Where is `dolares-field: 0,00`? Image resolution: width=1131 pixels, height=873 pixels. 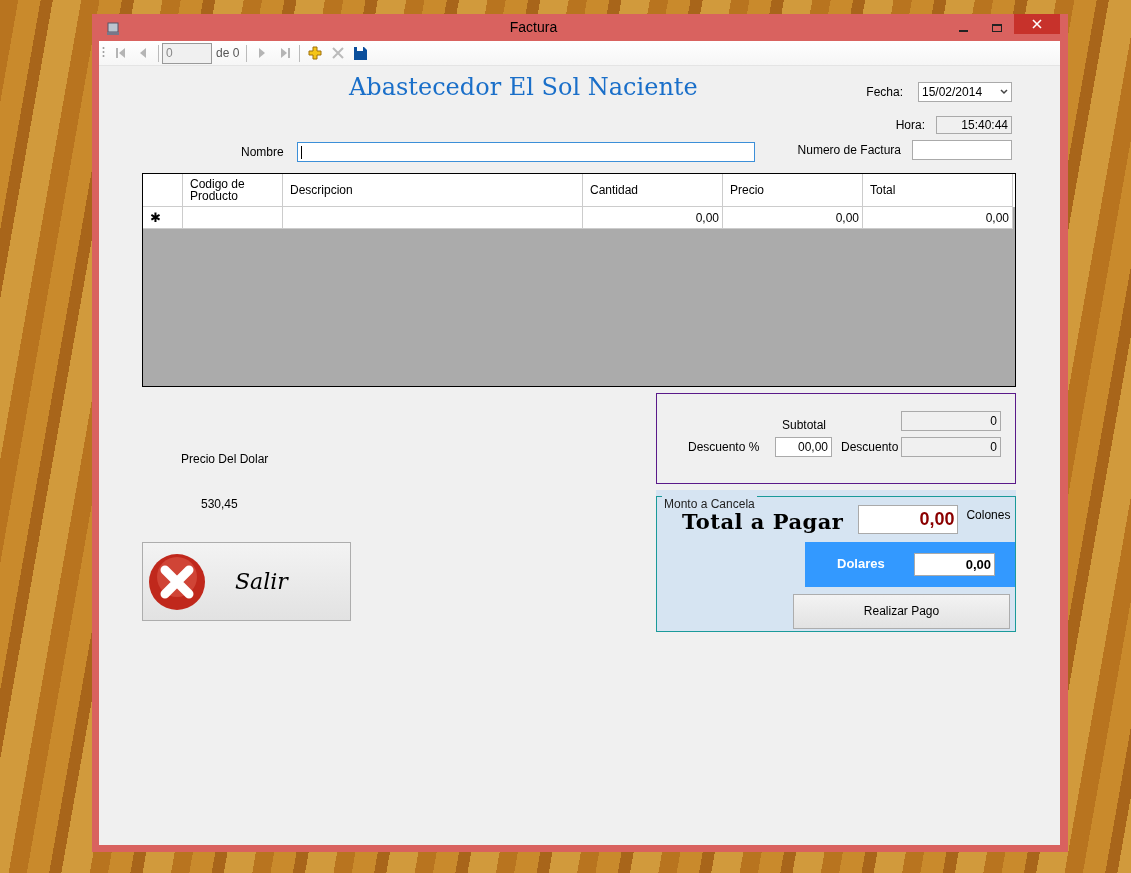
dolares-field: 0,00 is located at coordinates (954, 564).